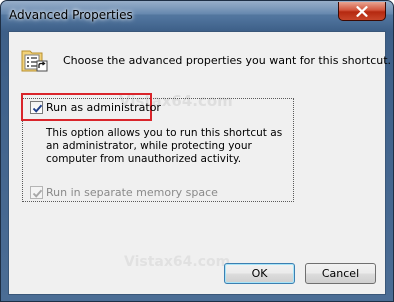 This screenshot has height=302, width=394. Describe the element at coordinates (340, 273) in the screenshot. I see `cancel-button: Cancel` at that location.